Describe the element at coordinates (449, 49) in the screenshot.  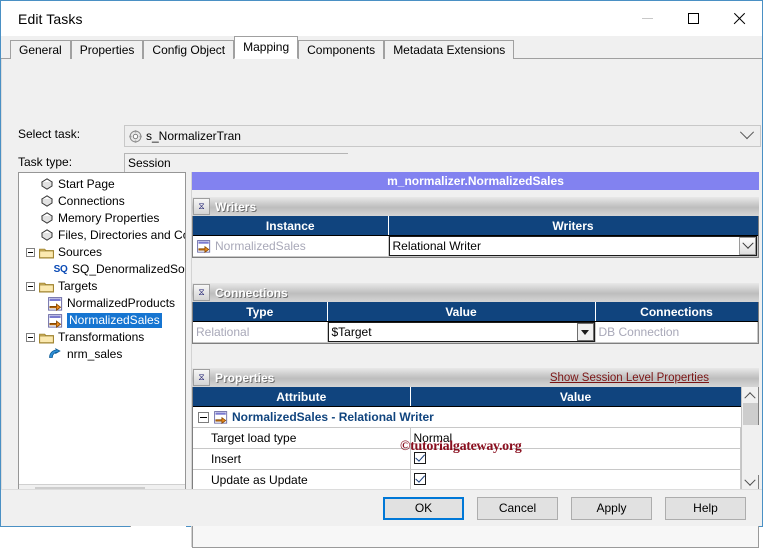
I see `tab-metadata-extensions: Metadata Extensions` at that location.